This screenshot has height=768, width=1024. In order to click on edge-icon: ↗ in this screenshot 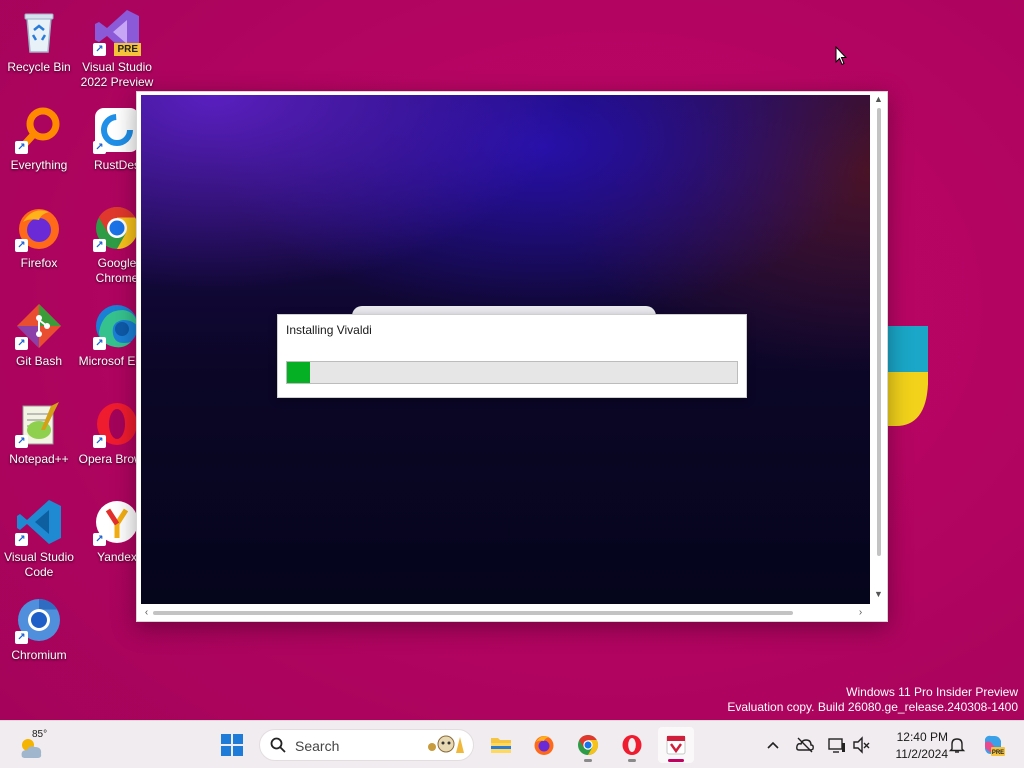, I will do `click(117, 326)`.